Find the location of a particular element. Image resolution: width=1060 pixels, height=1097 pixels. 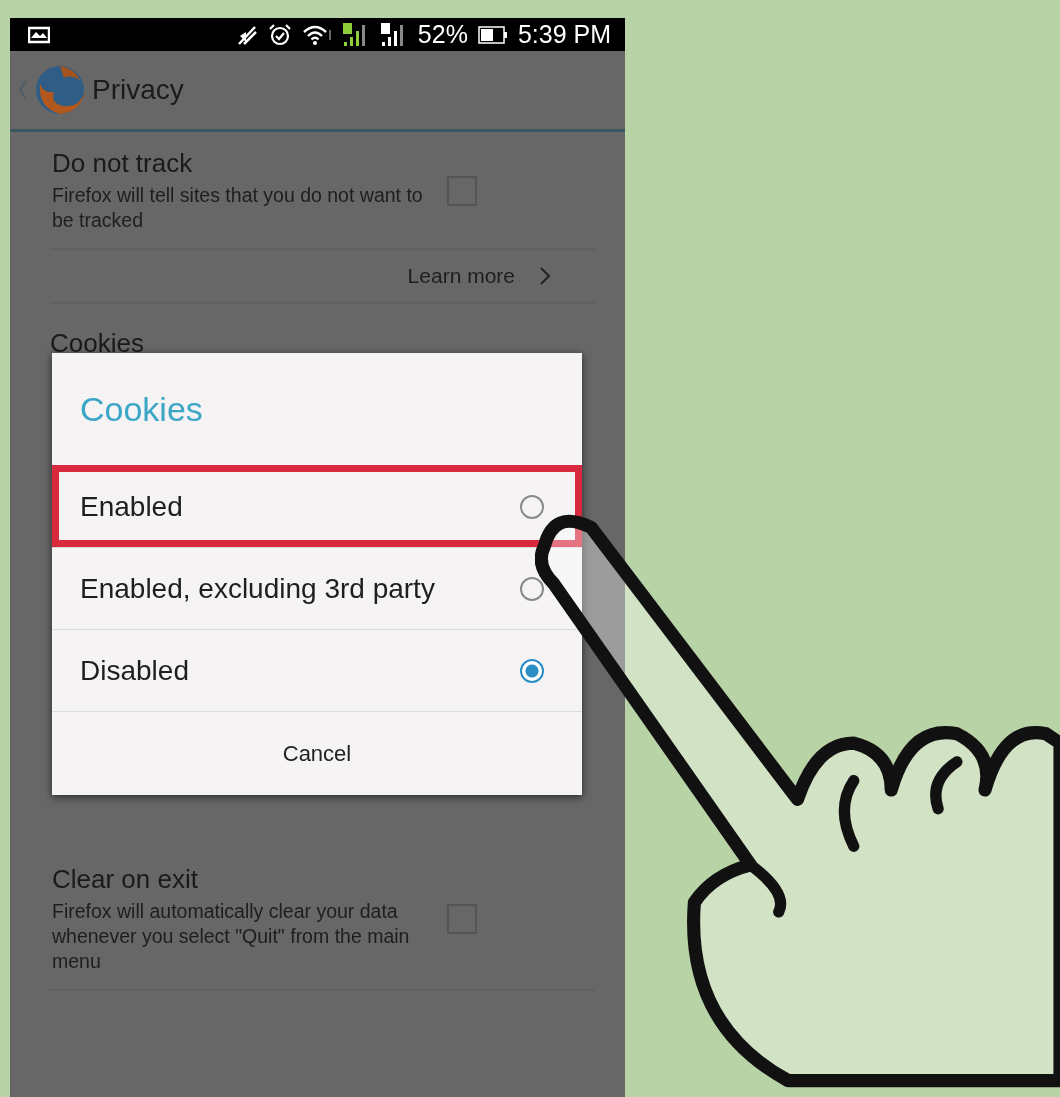

alarm-icon is located at coordinates (279, 34).